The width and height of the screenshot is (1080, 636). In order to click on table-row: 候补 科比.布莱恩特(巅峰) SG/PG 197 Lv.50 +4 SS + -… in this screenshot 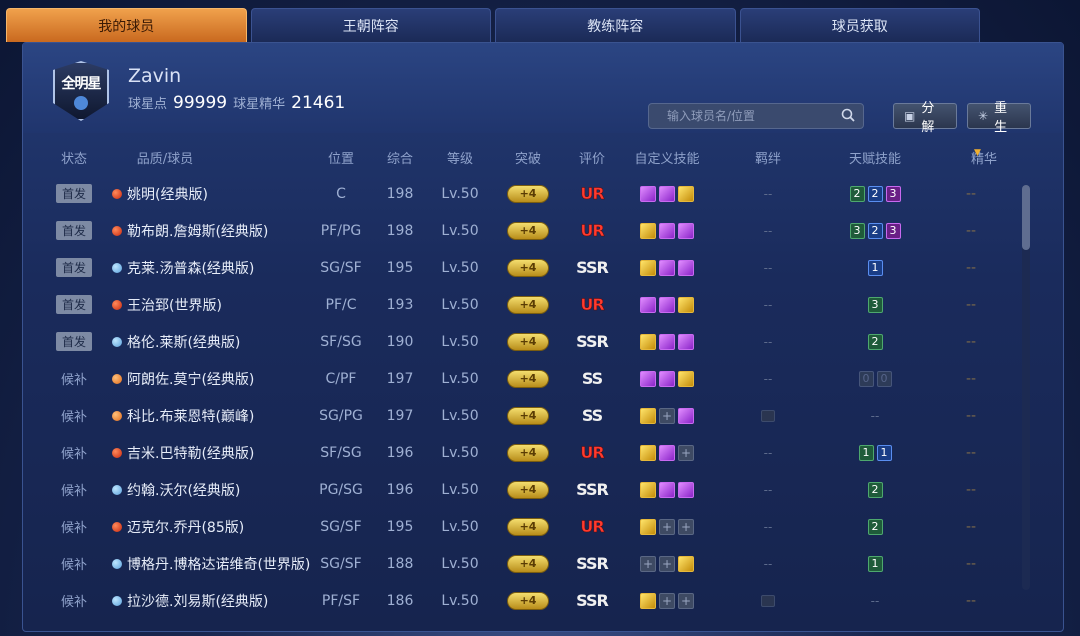, I will do `click(540, 415)`.